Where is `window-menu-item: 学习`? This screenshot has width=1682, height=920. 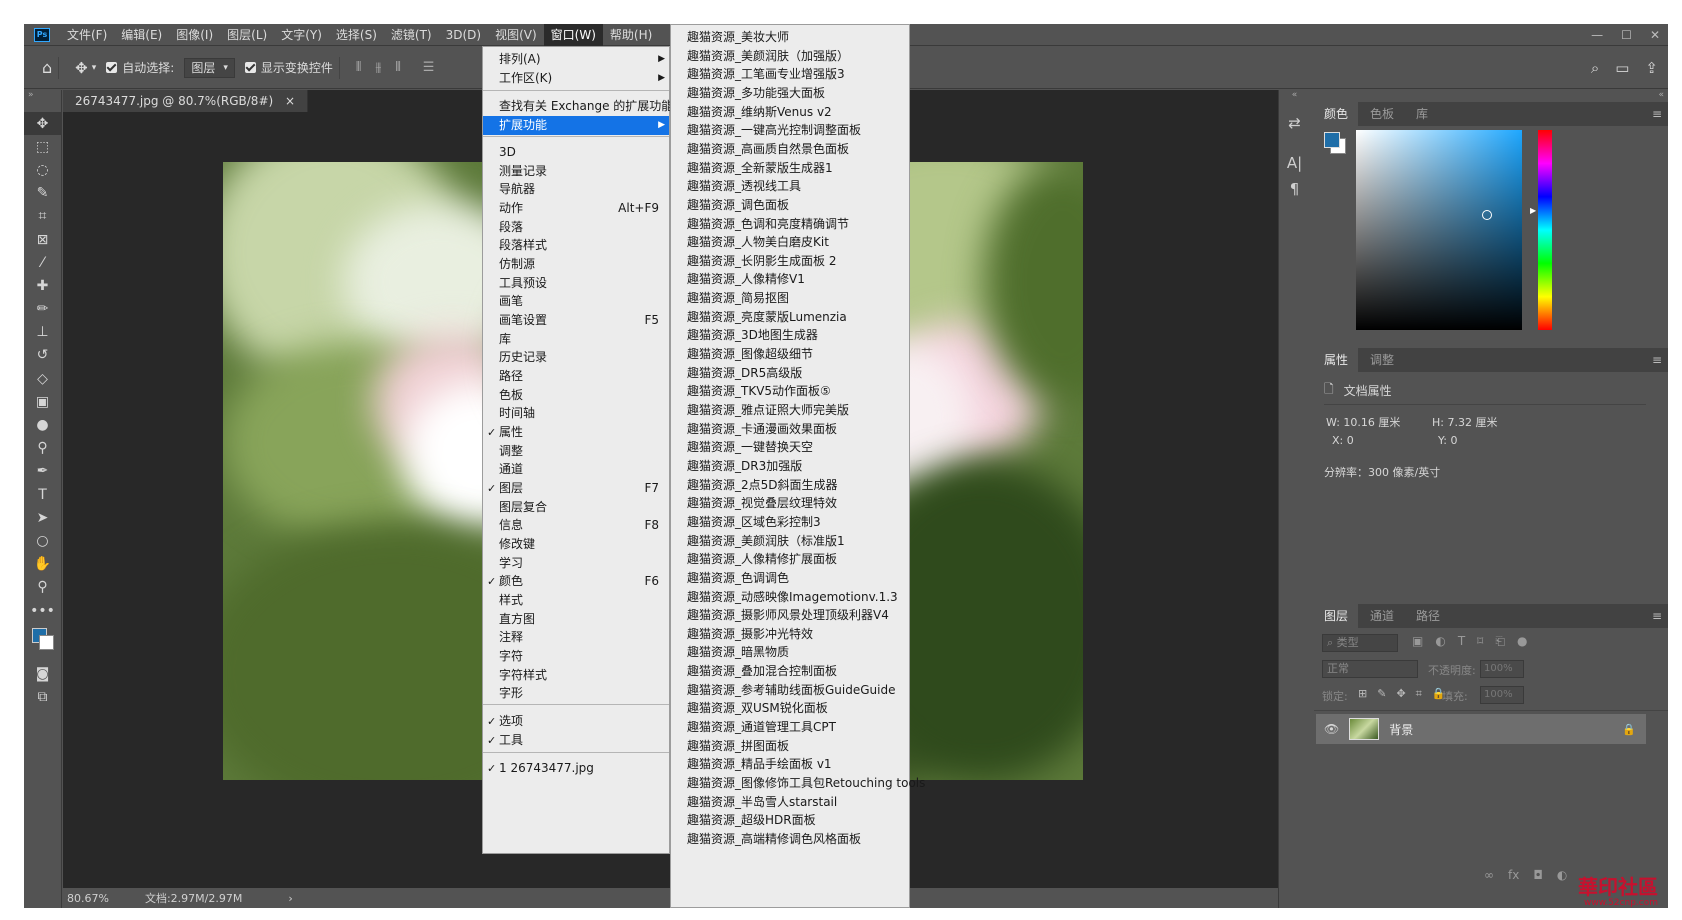
window-menu-item: 学习 is located at coordinates (576, 563).